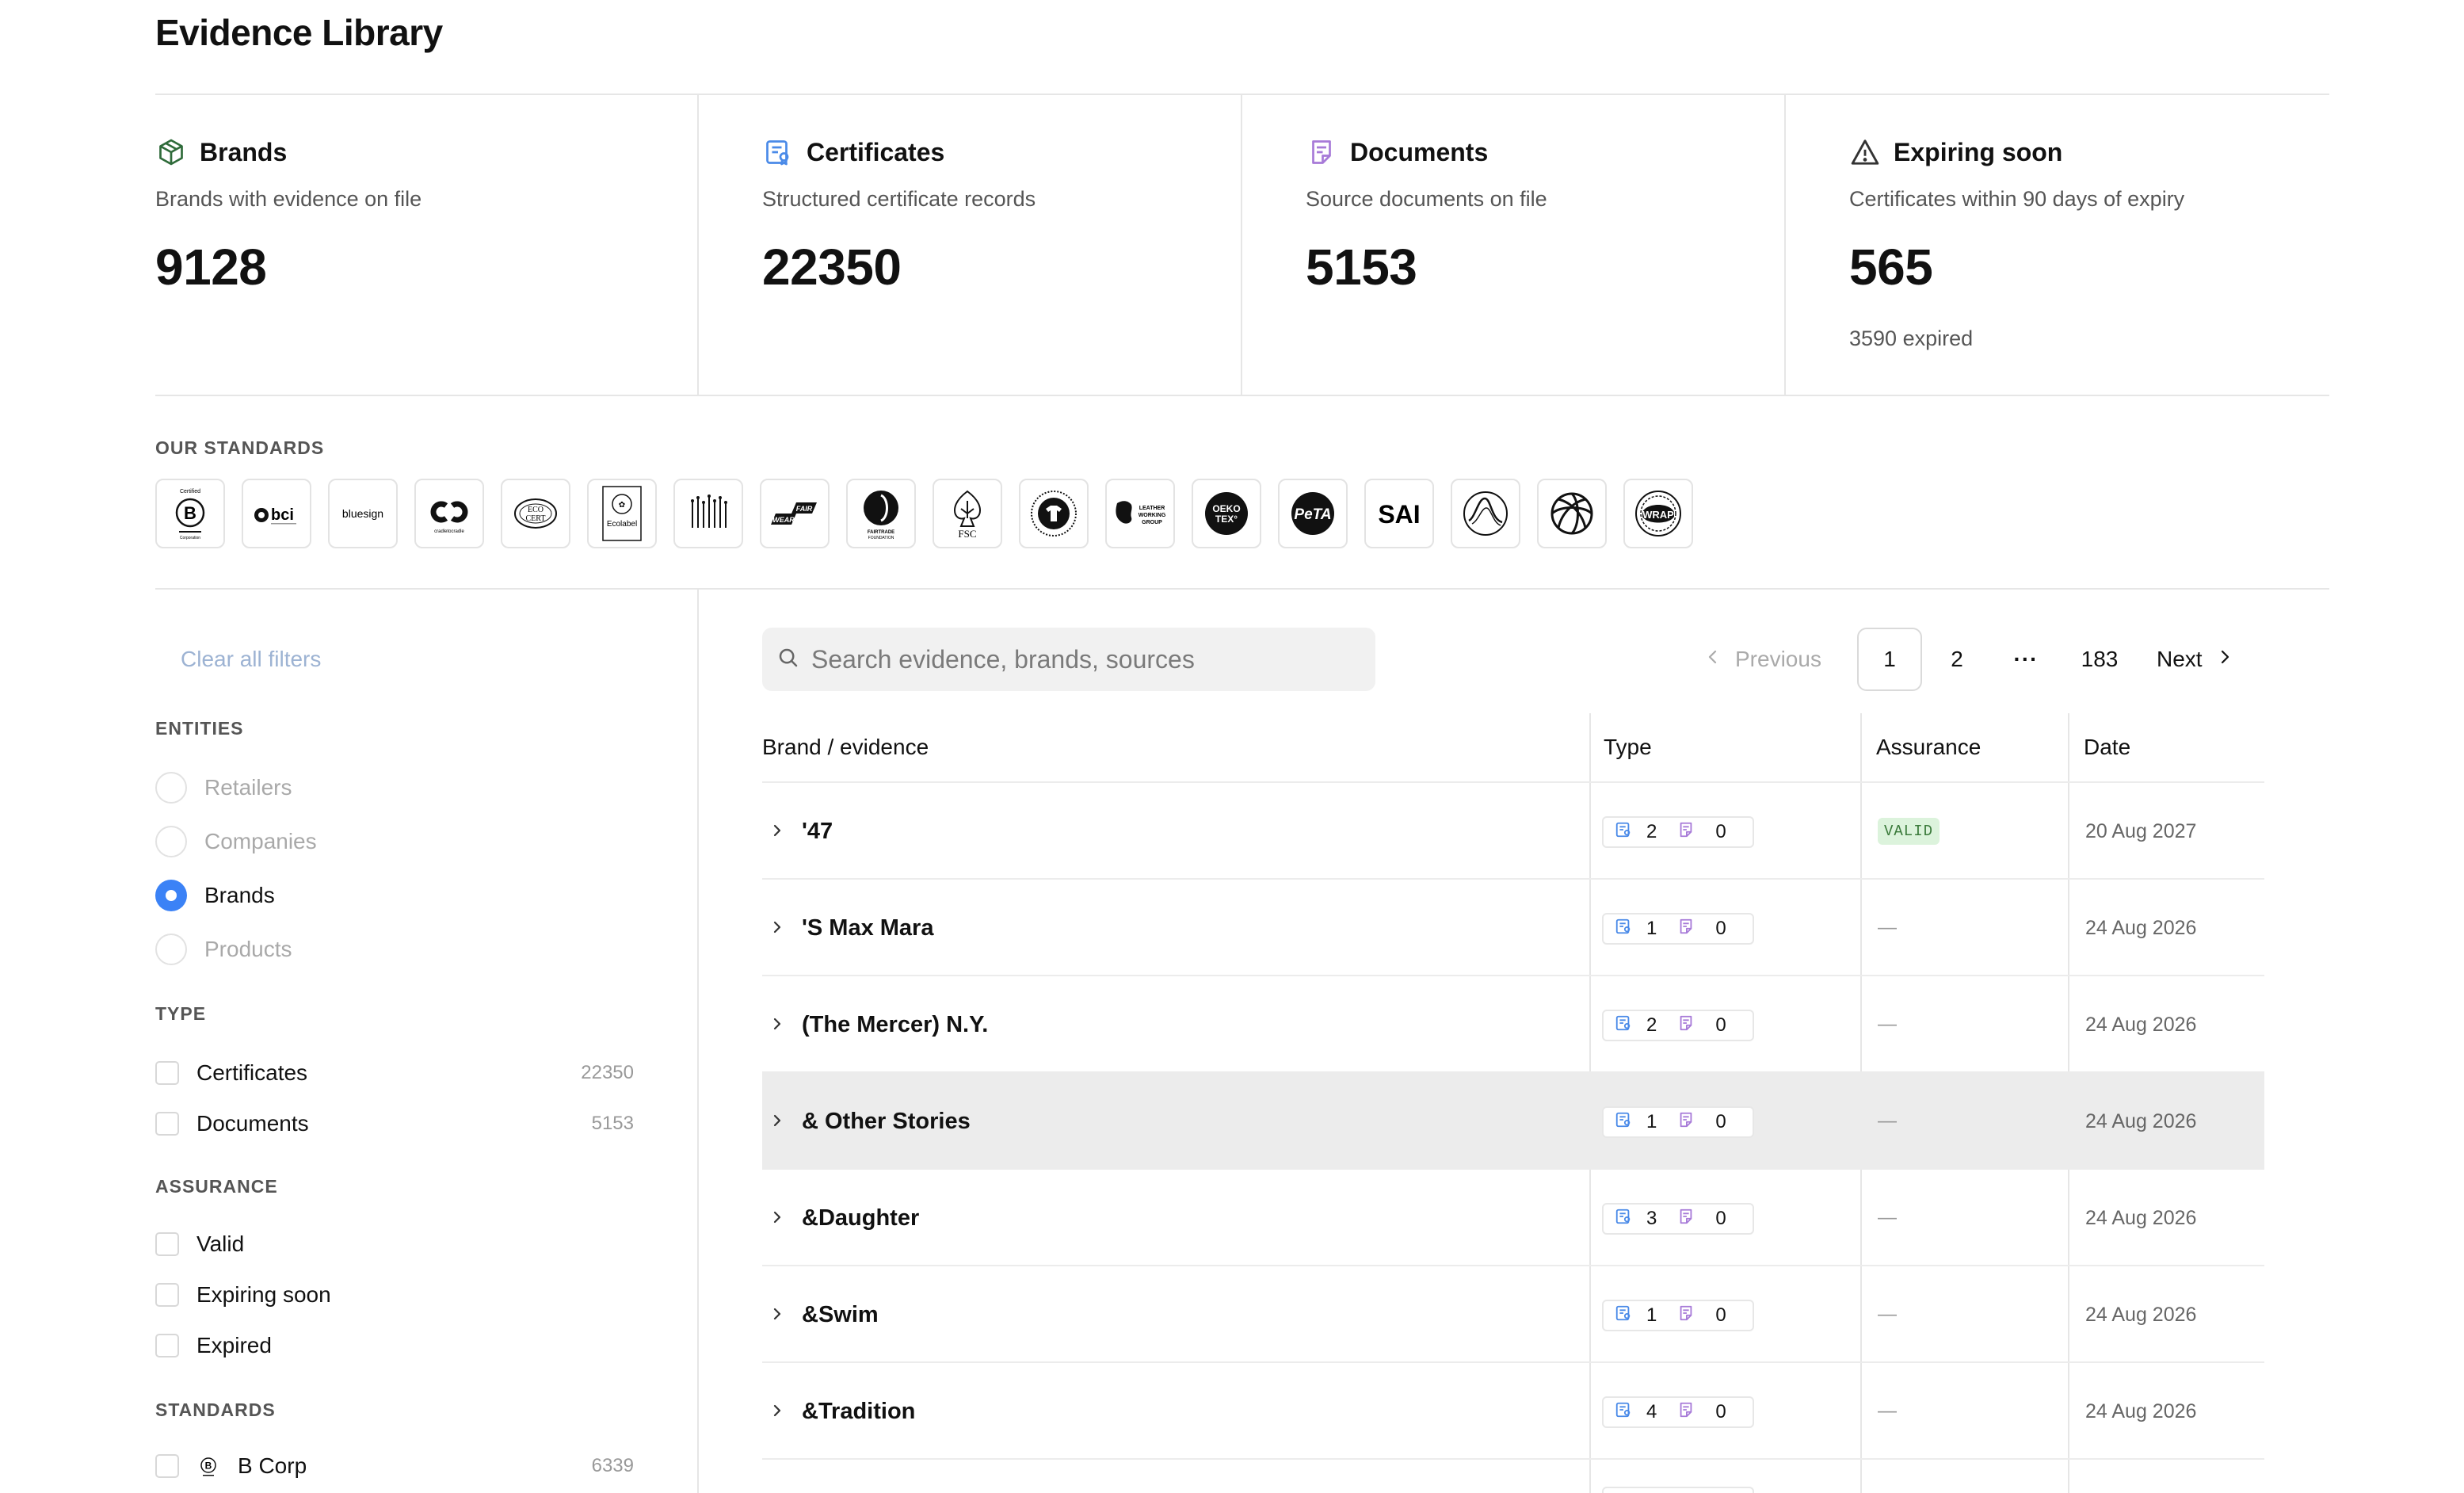 This screenshot has width=2464, height=1493. I want to click on table-row: (The Mercer) N.Y. 2 0 — 24 Aug 2026, so click(1513, 1023).